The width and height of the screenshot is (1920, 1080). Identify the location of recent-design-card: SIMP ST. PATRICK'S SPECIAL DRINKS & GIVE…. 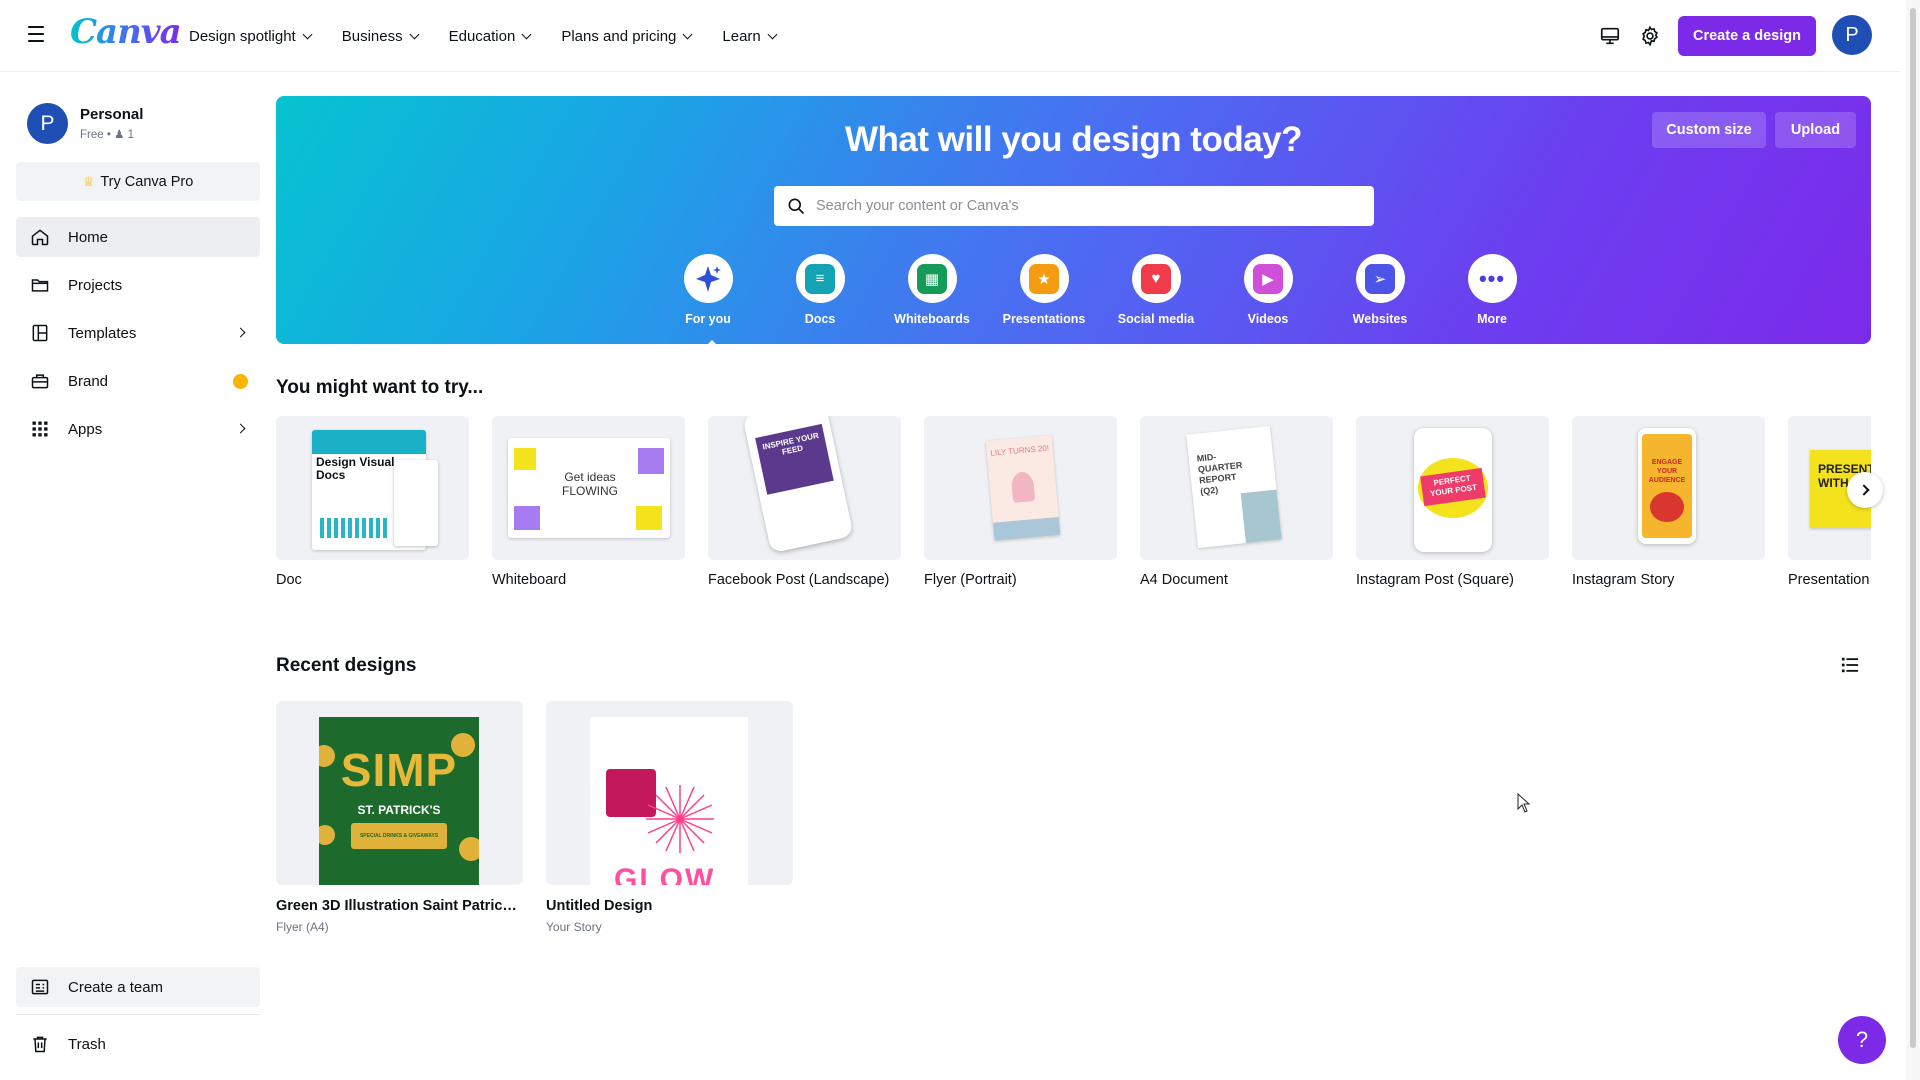
(399, 817).